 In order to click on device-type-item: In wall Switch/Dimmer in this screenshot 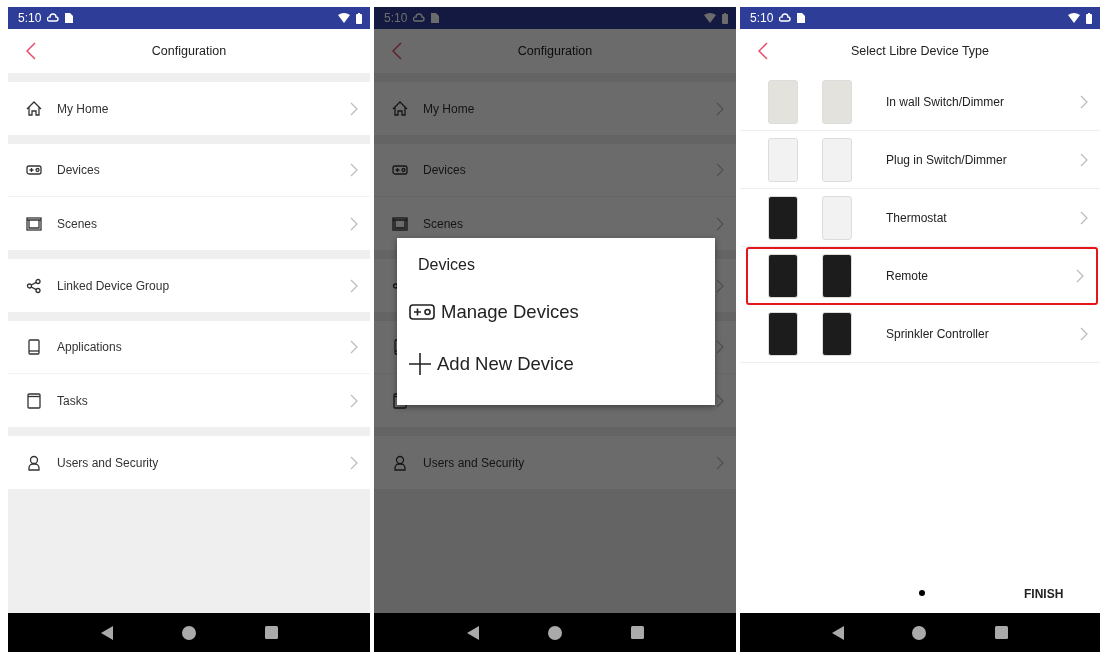, I will do `click(920, 102)`.